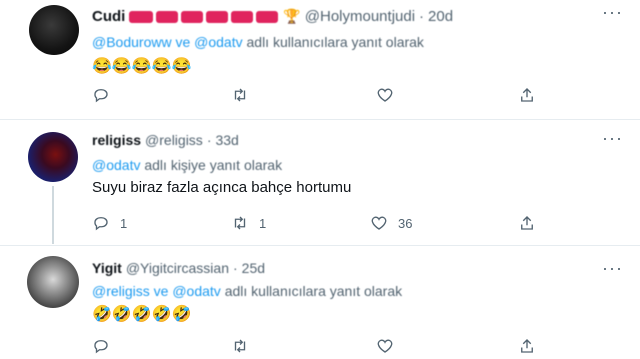 The width and height of the screenshot is (640, 359). I want to click on timestamp: 25d, so click(253, 268).